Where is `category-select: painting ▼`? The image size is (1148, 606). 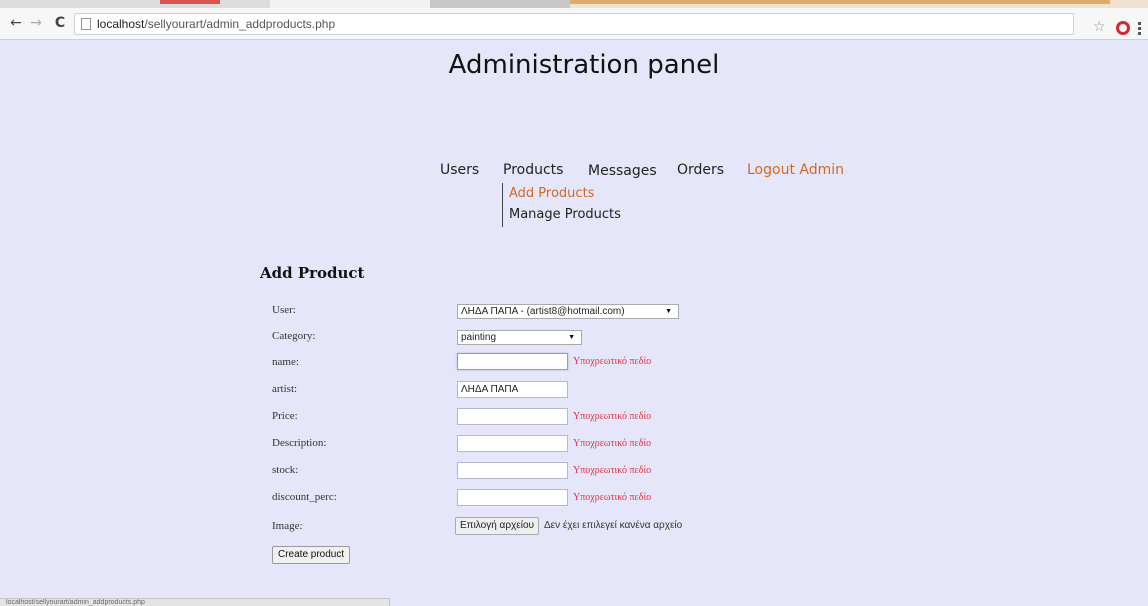
category-select: painting ▼ is located at coordinates (519, 337).